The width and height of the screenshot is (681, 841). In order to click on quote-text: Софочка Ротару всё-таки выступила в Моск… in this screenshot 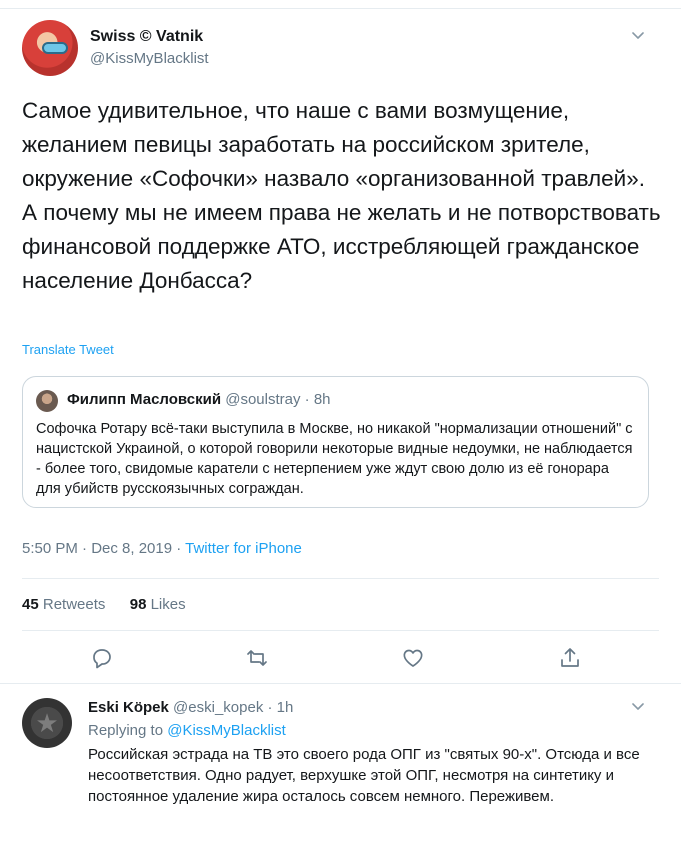, I will do `click(334, 459)`.